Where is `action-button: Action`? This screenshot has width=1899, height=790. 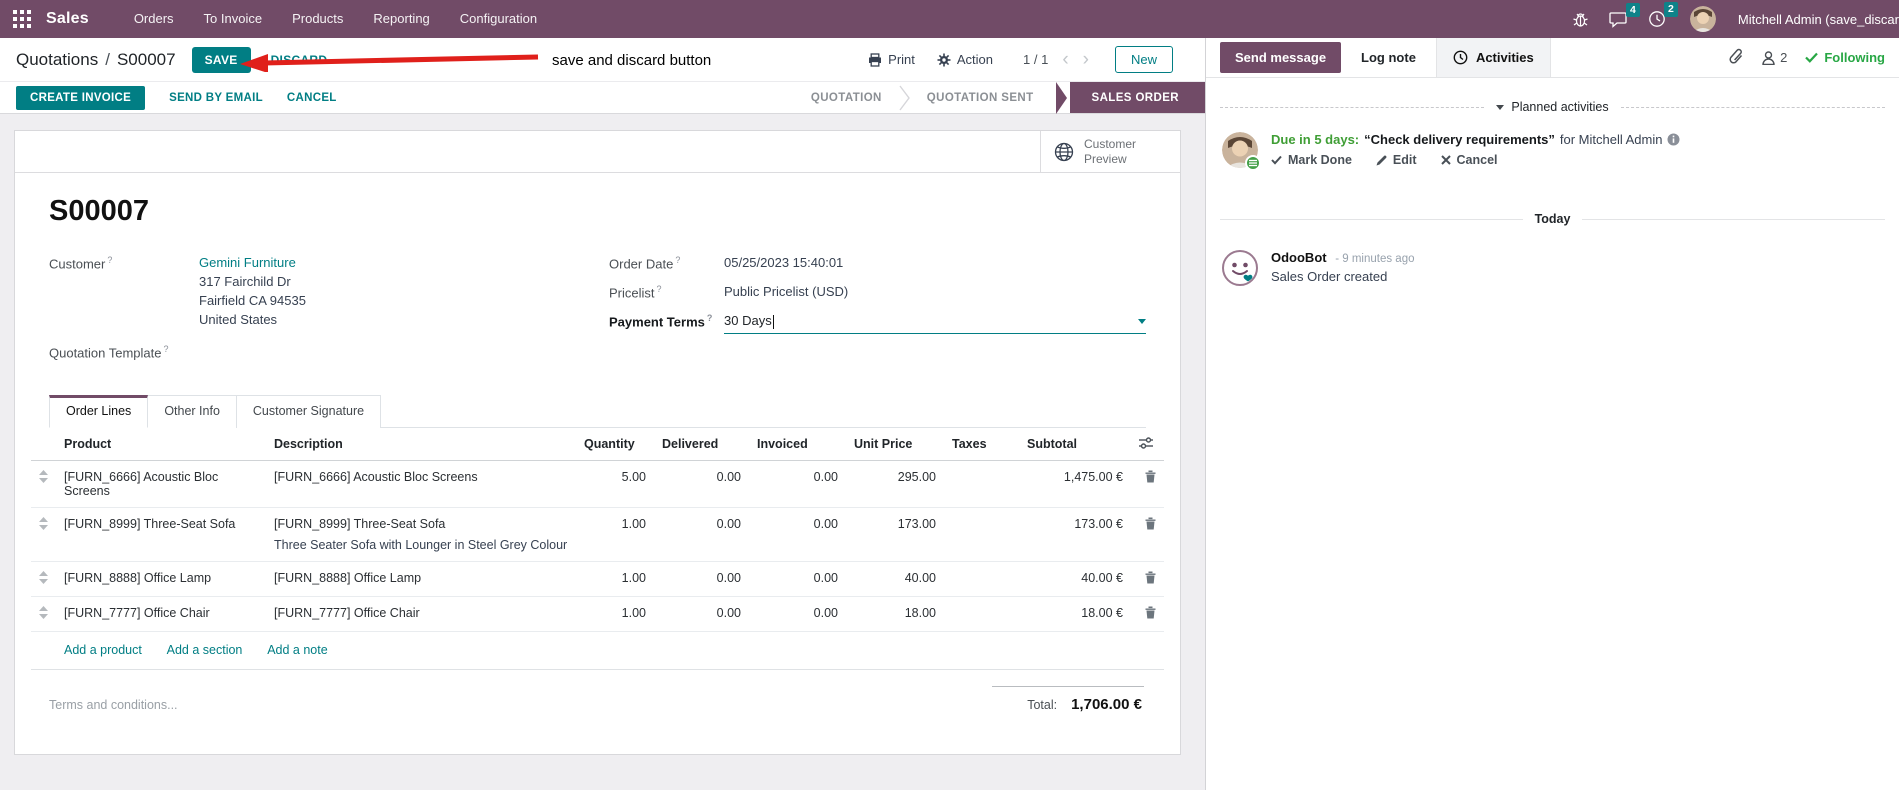
action-button: Action is located at coordinates (965, 59).